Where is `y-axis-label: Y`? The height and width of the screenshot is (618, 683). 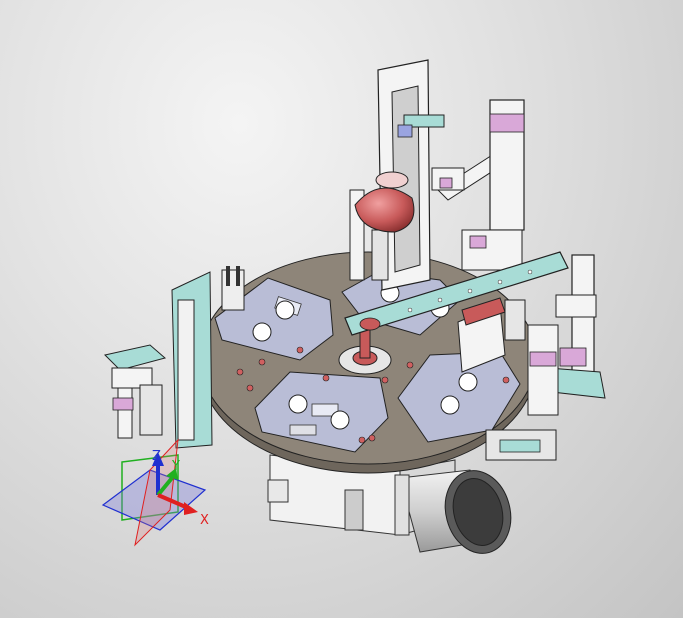
y-axis-label: Y is located at coordinates (175, 466).